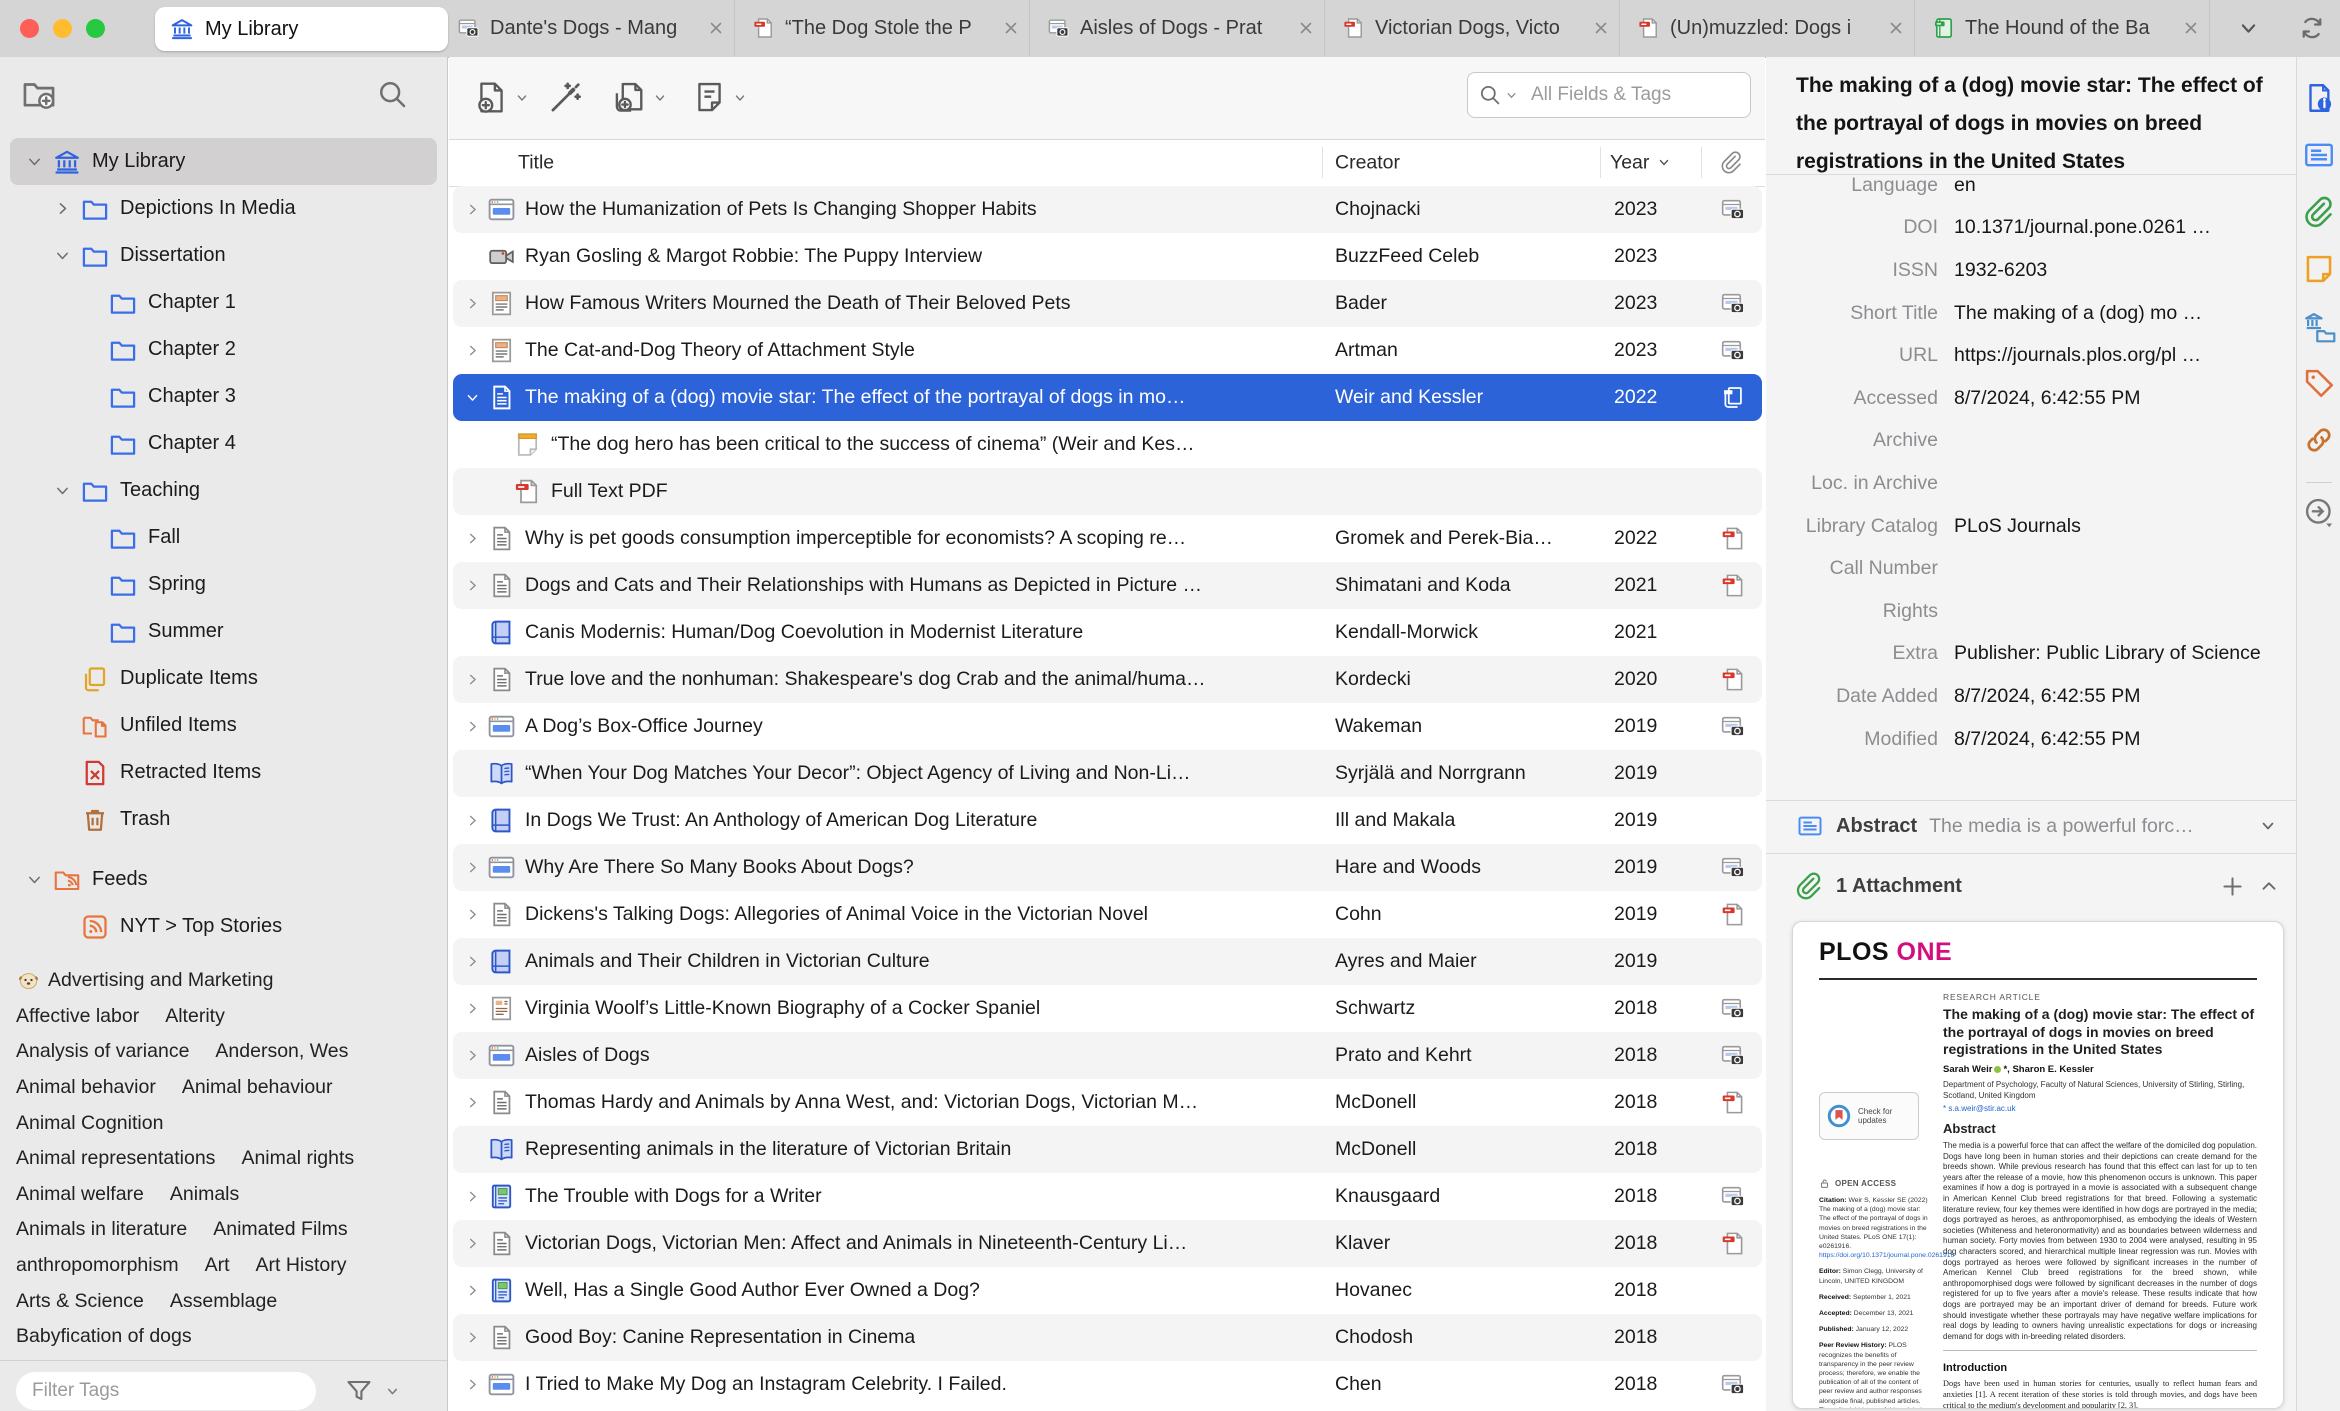  I want to click on item-pane-tab-libraries-collections, so click(2319, 326).